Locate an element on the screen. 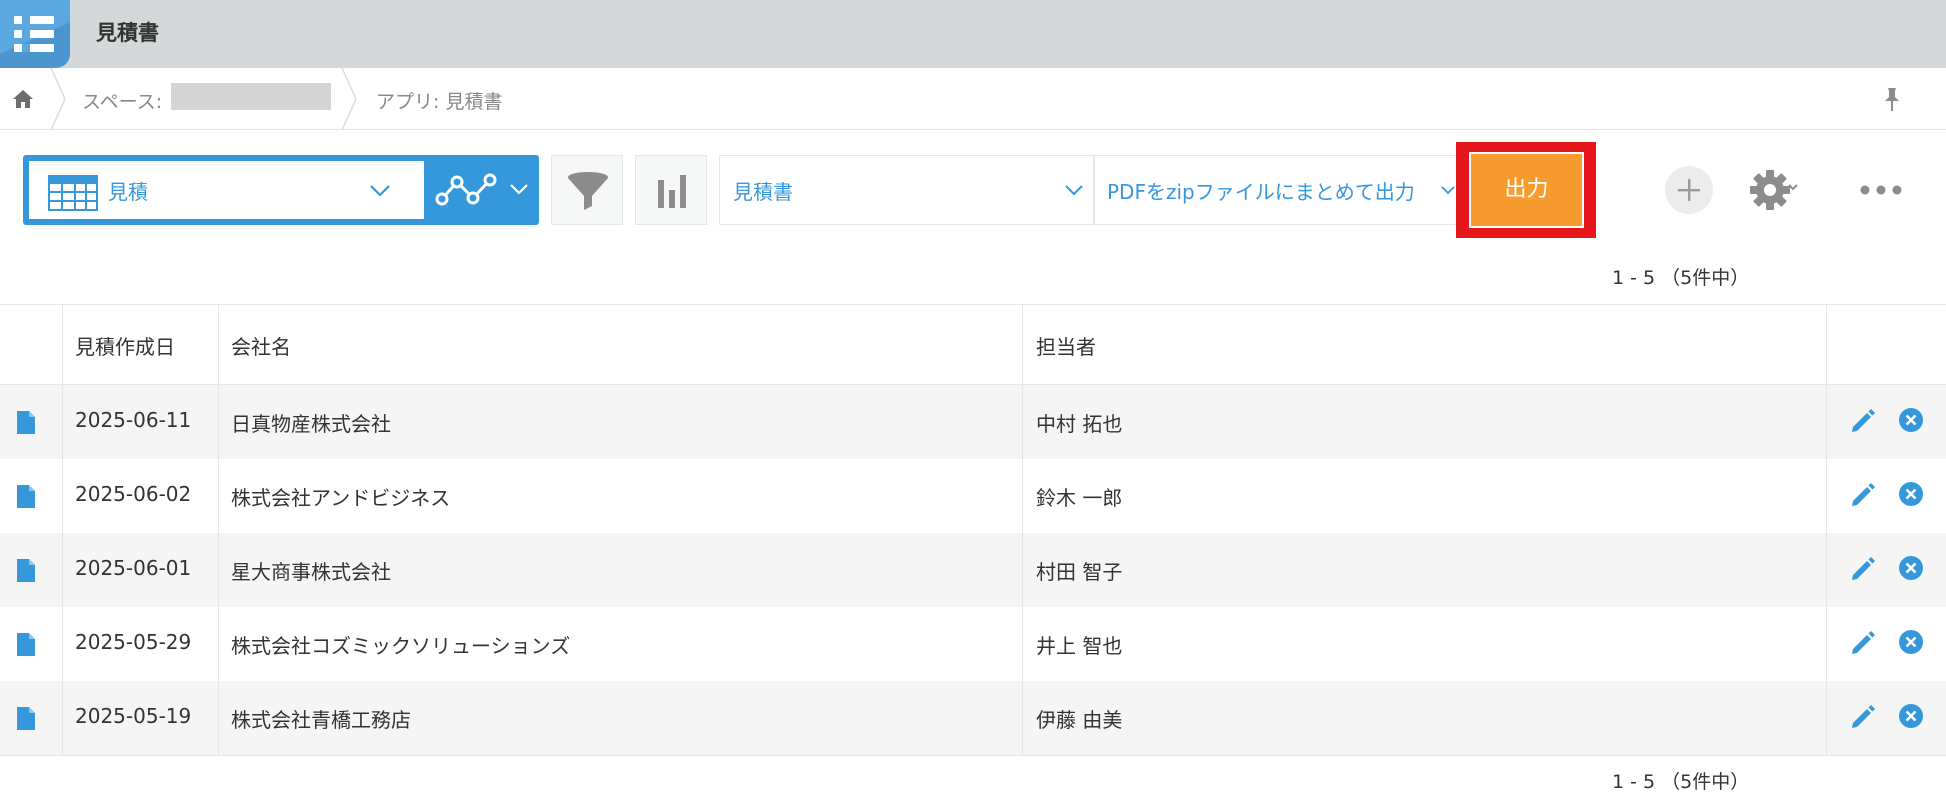  filter-button is located at coordinates (587, 190).